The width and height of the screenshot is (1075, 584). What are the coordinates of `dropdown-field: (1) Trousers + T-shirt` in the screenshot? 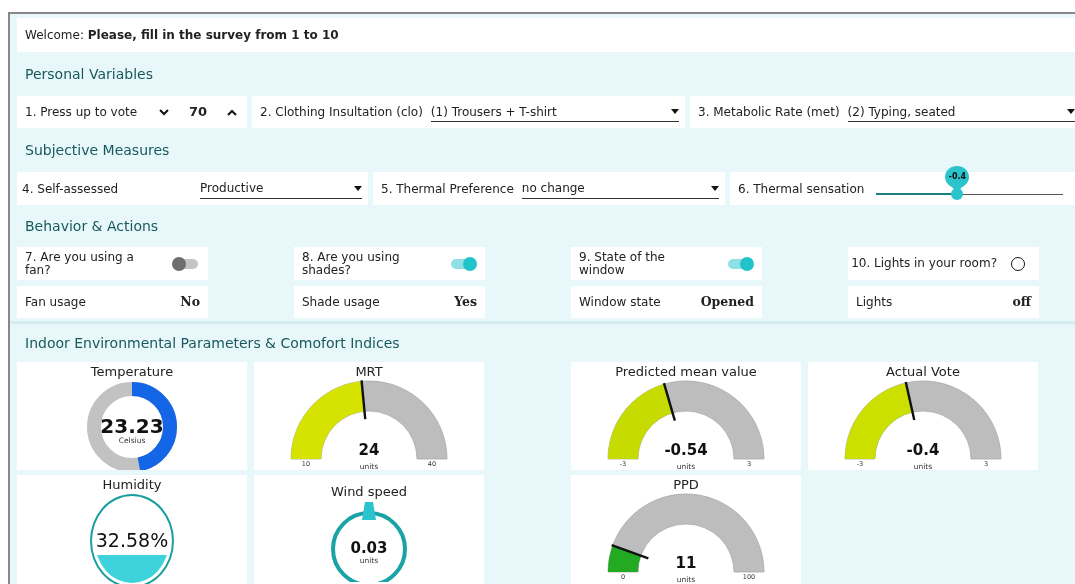 It's located at (554, 112).